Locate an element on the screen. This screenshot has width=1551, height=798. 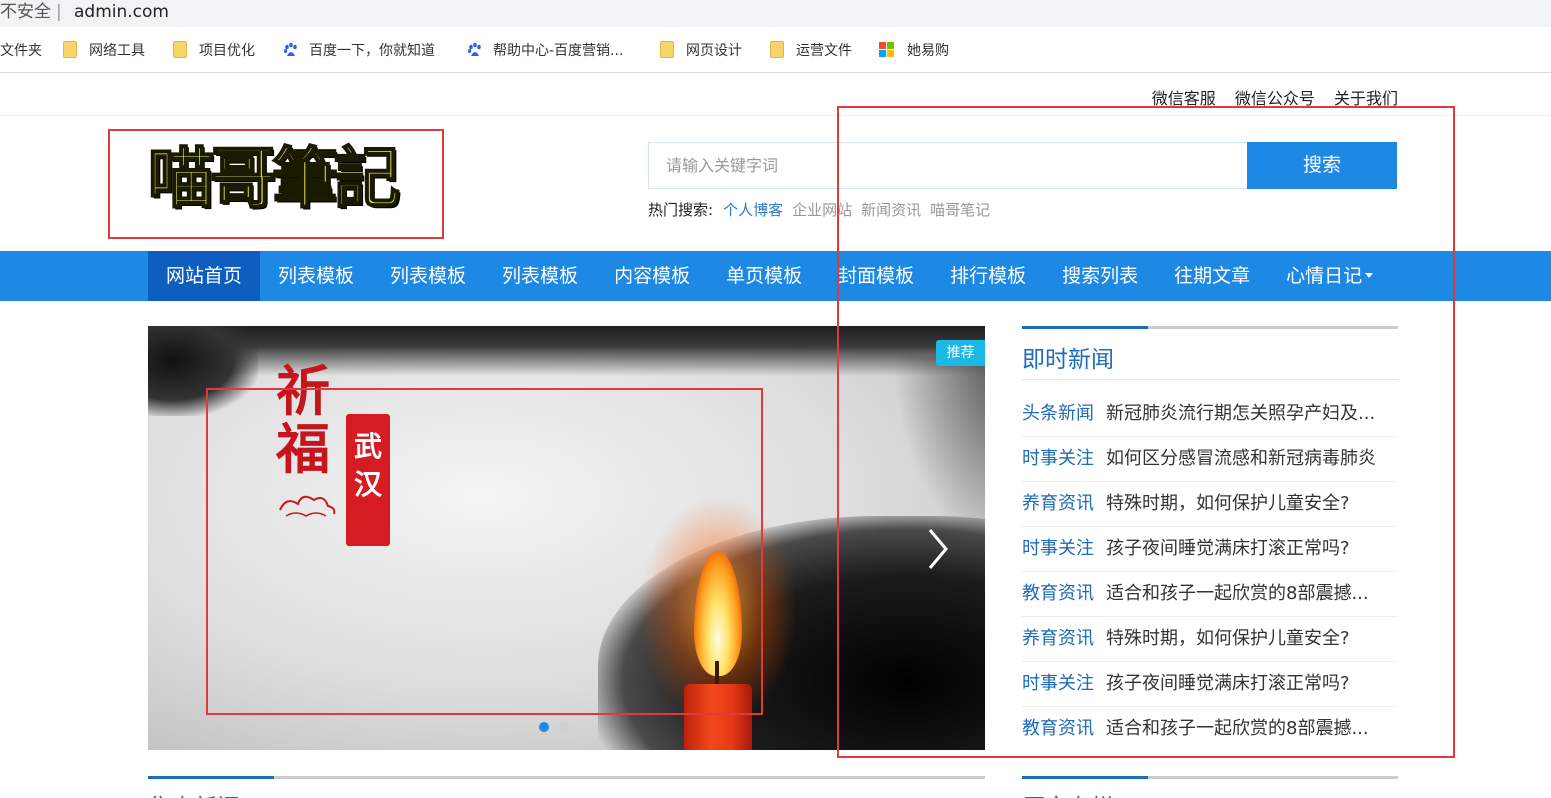
bookmark-ops-files: 运营文件 is located at coordinates (811, 51).